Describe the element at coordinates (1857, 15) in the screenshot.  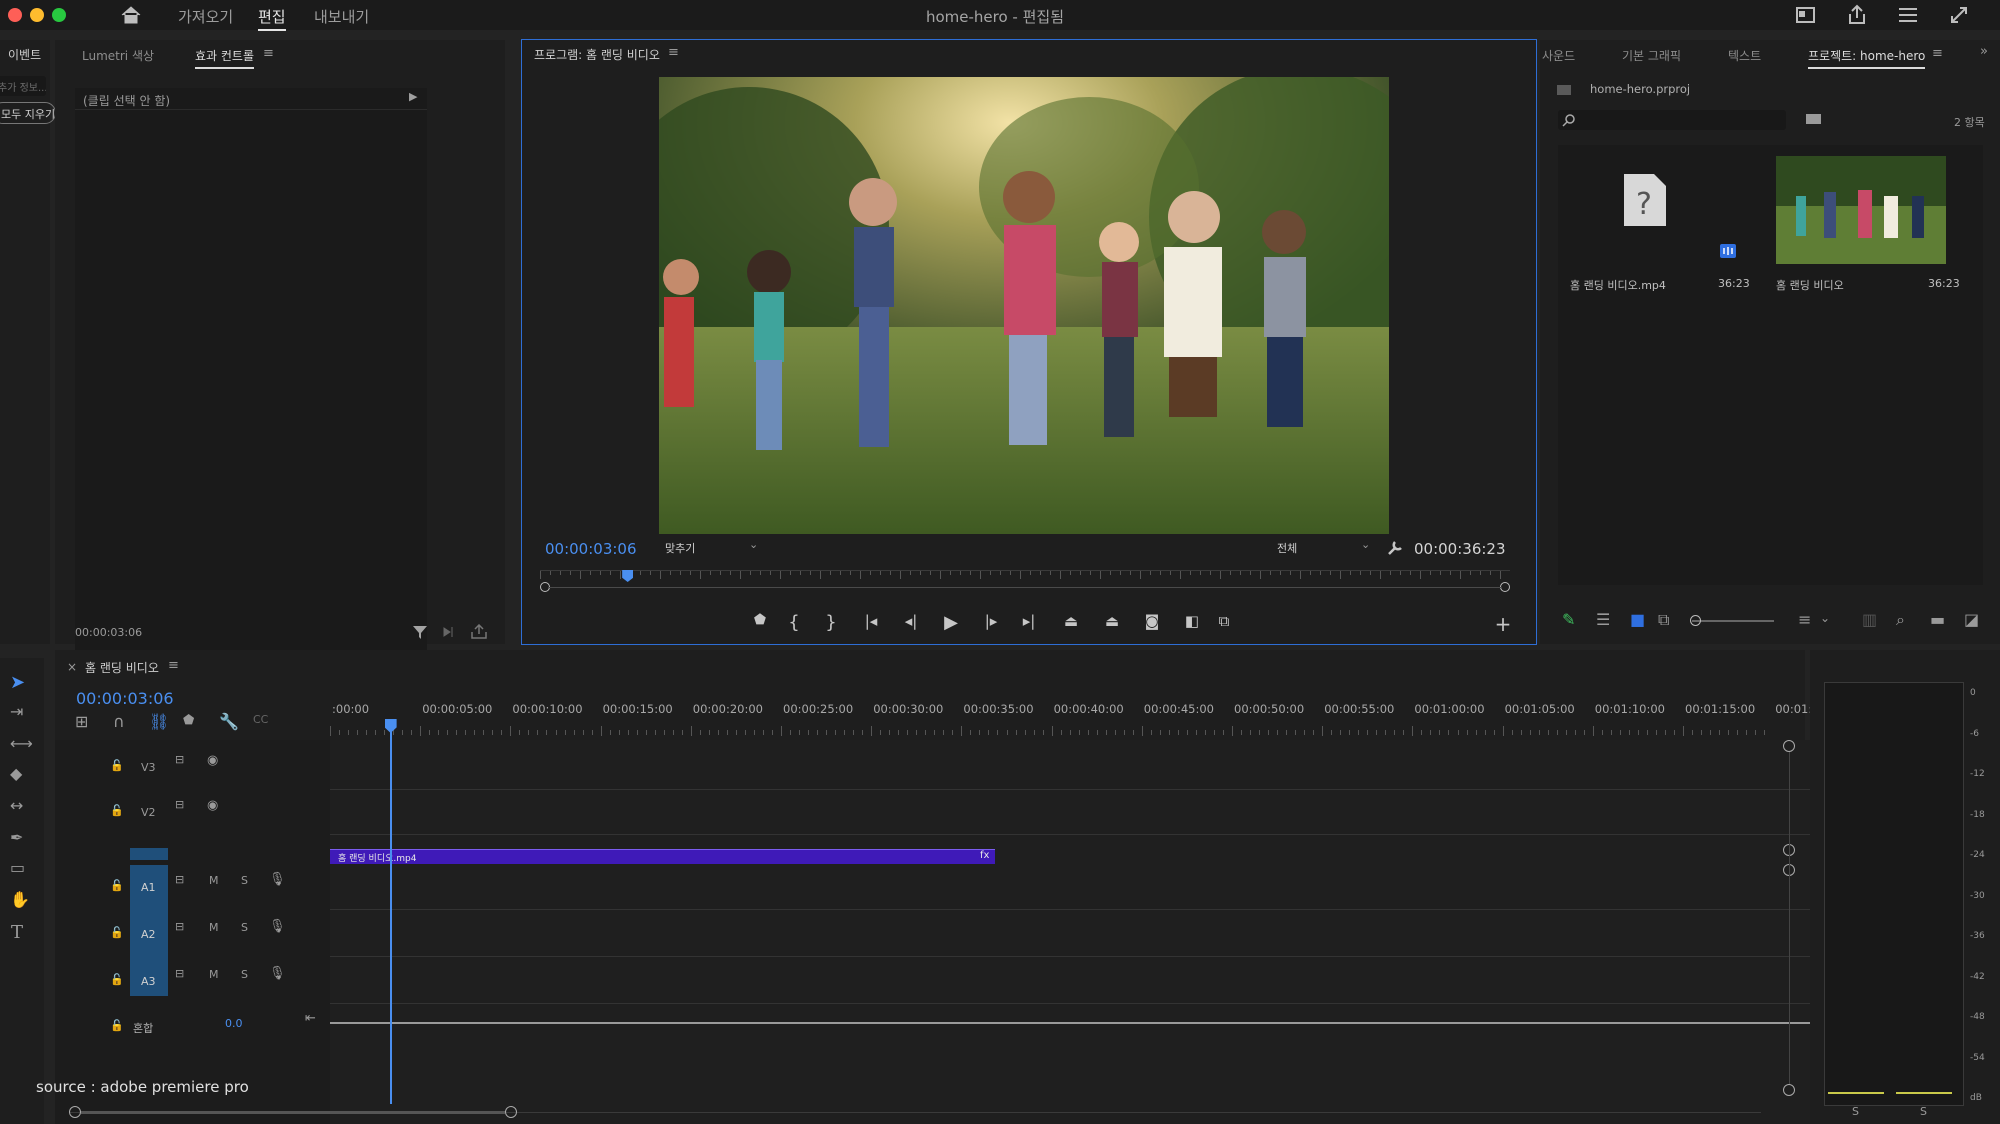
I see `share-icon` at that location.